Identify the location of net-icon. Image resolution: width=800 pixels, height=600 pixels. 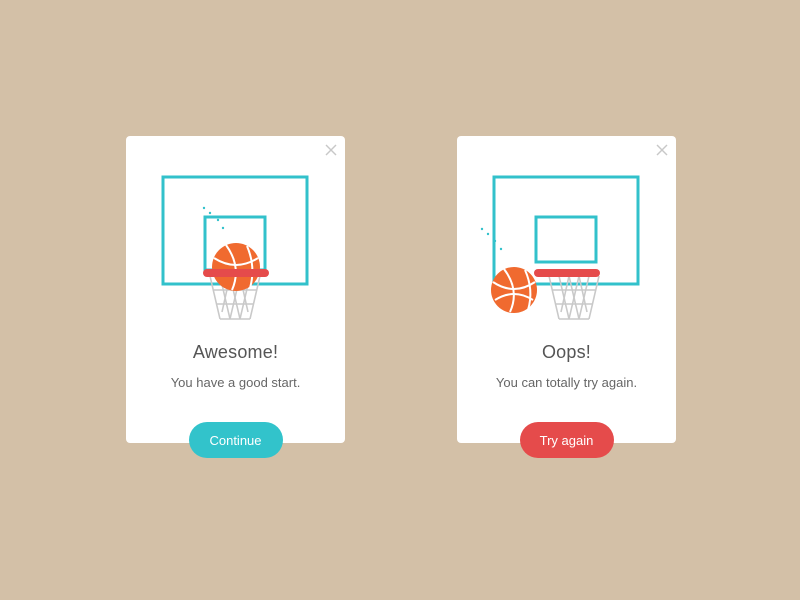
(574, 297).